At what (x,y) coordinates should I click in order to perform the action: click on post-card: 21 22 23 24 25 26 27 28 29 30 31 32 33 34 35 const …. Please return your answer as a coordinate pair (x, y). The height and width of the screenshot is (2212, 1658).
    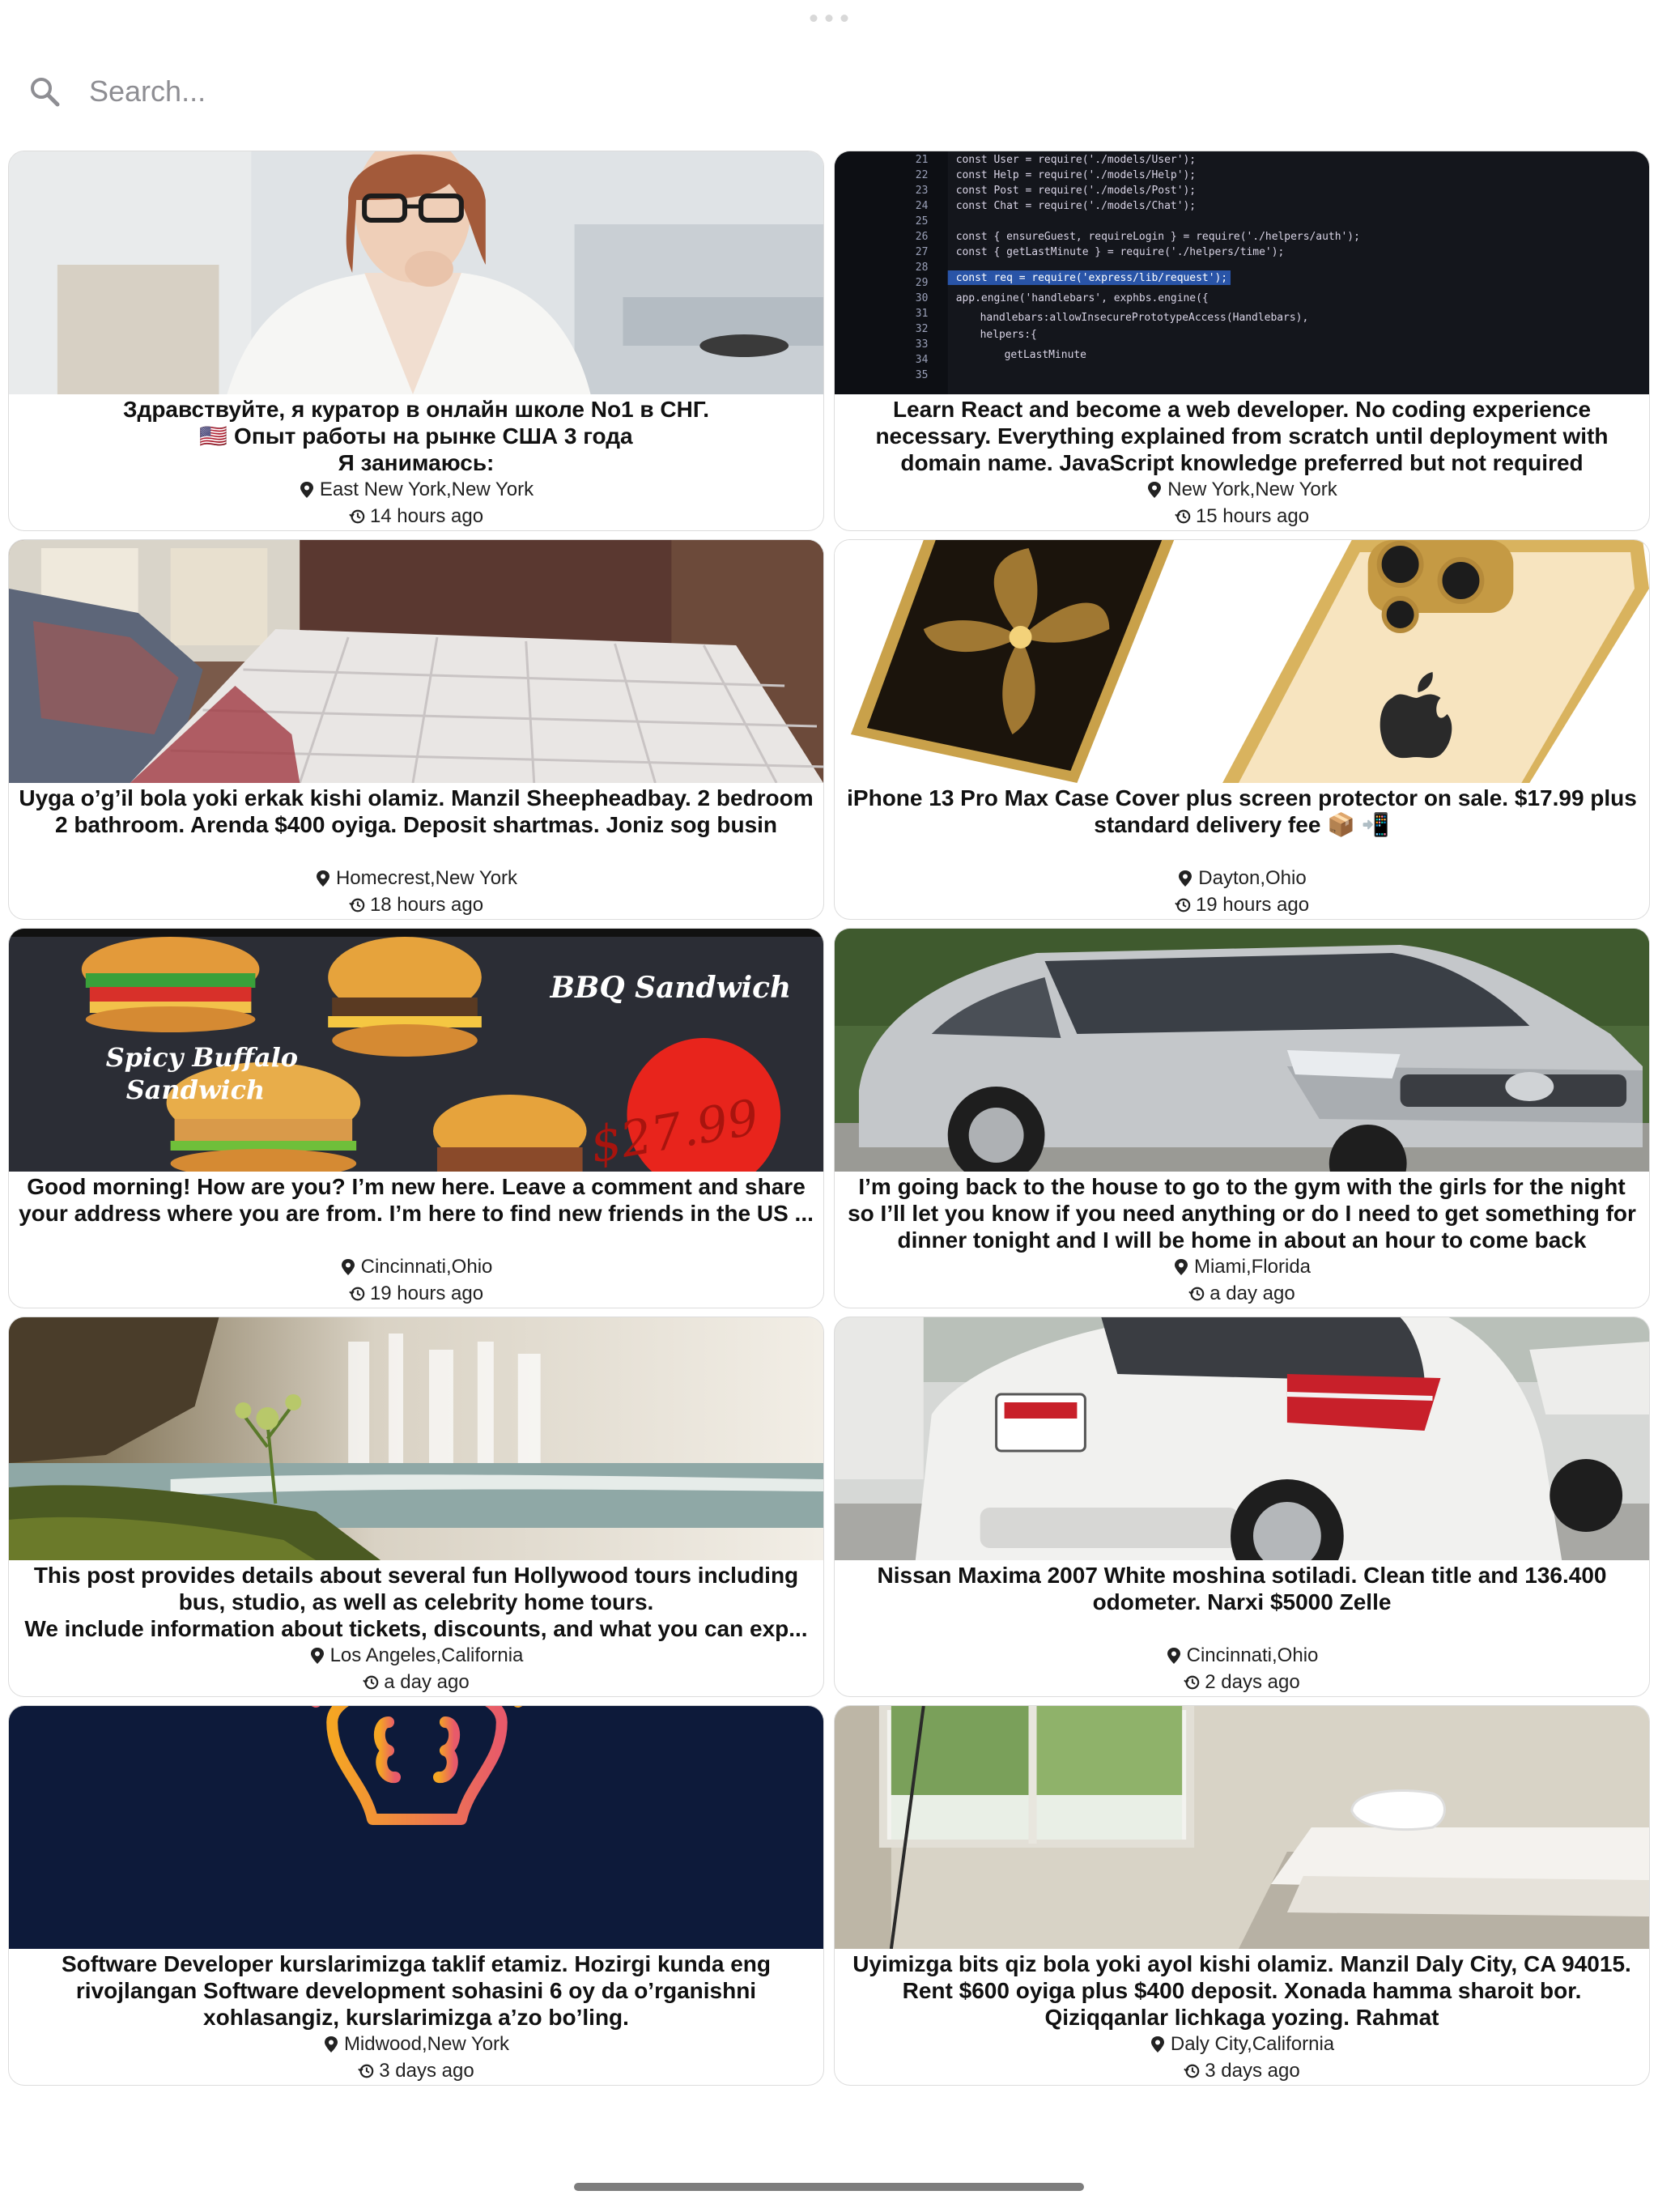
    Looking at the image, I should click on (1242, 341).